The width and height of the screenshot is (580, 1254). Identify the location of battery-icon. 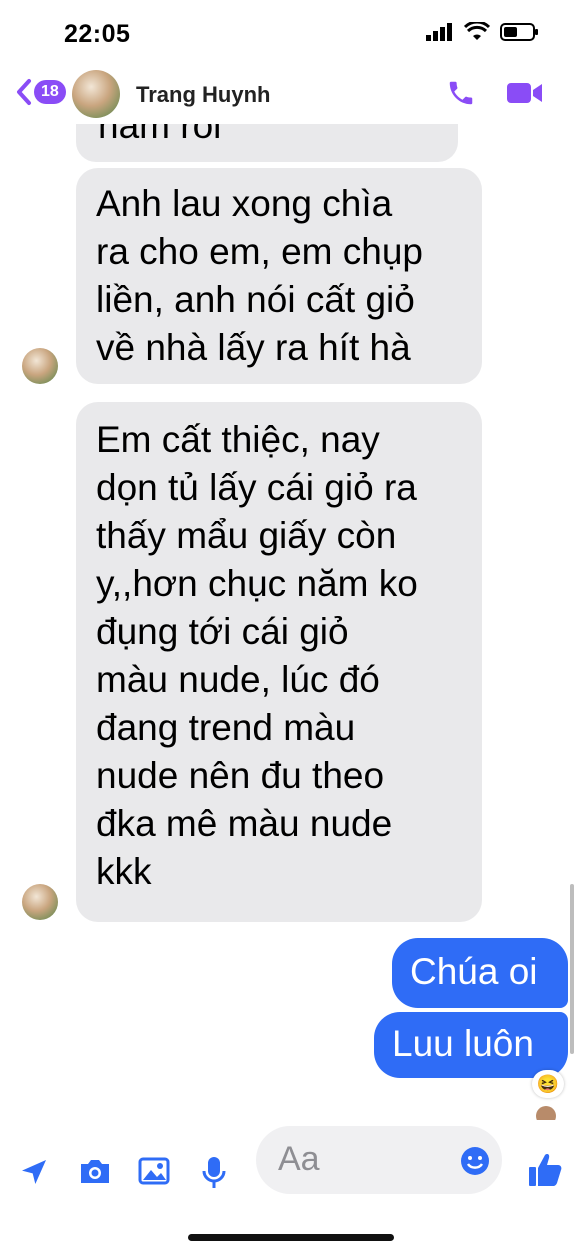
(519, 32).